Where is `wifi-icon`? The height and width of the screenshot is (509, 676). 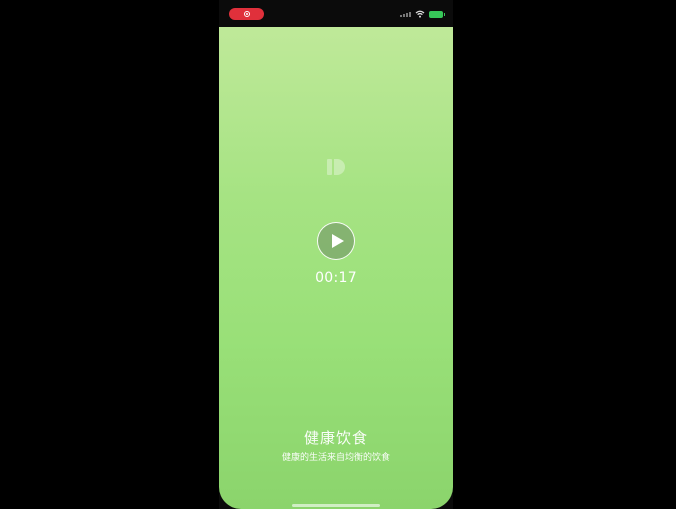 wifi-icon is located at coordinates (420, 14).